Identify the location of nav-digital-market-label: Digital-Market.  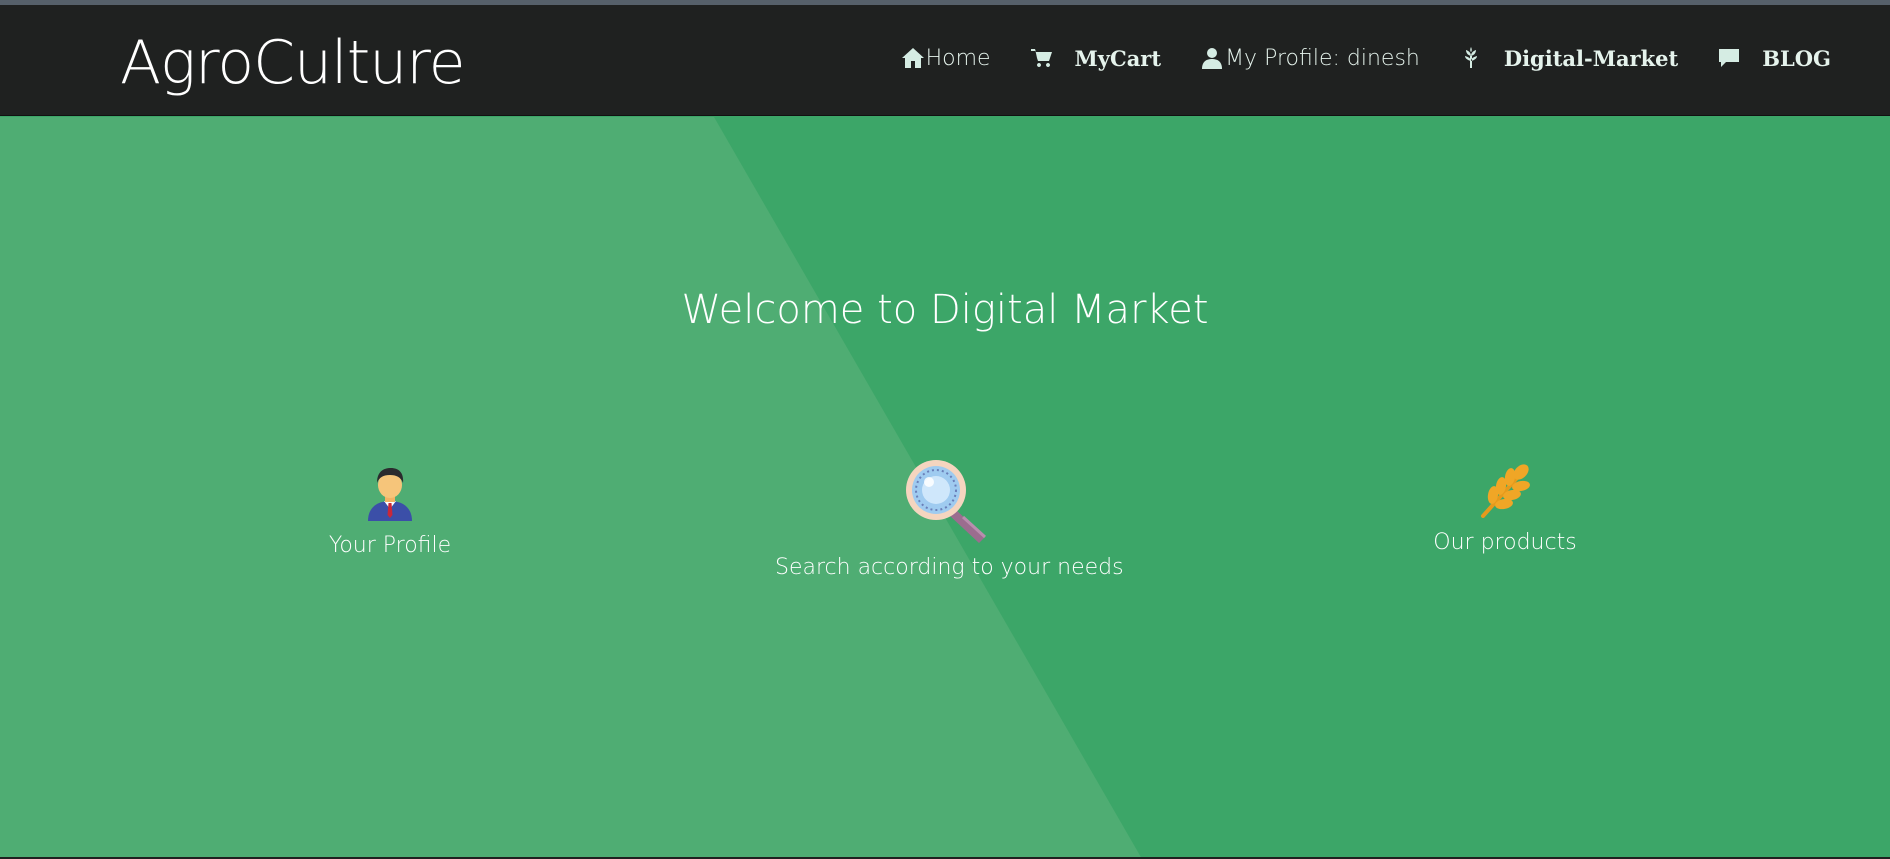
(1591, 58).